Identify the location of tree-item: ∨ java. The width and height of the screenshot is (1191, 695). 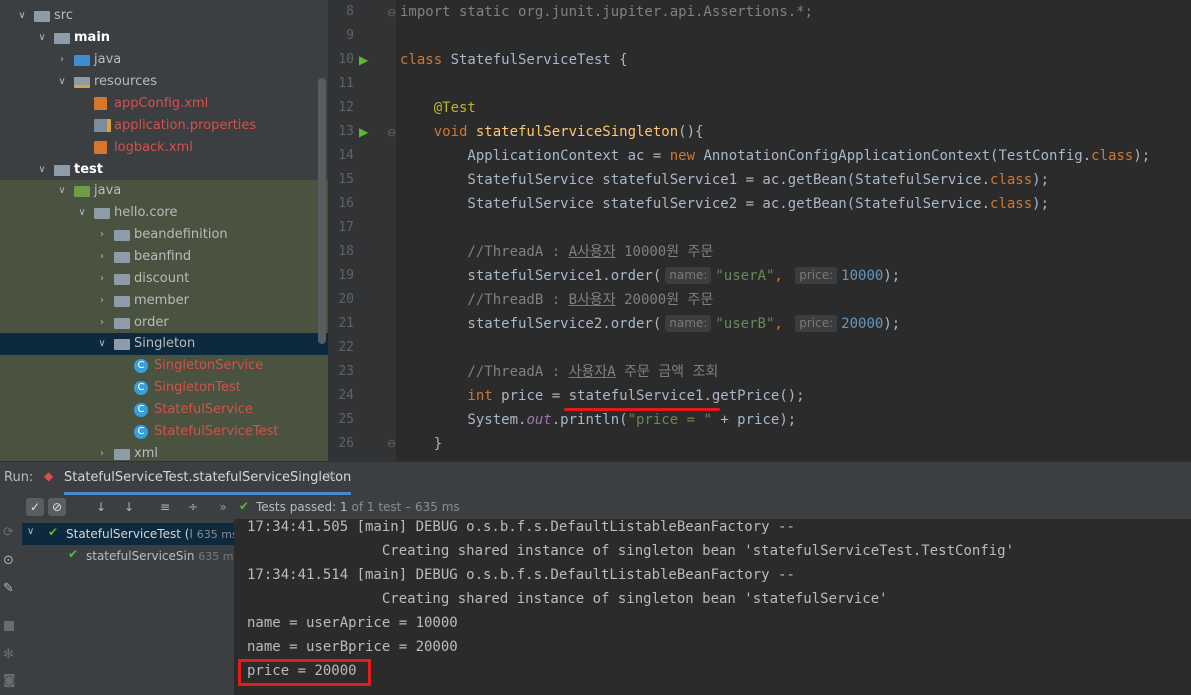
(164, 191).